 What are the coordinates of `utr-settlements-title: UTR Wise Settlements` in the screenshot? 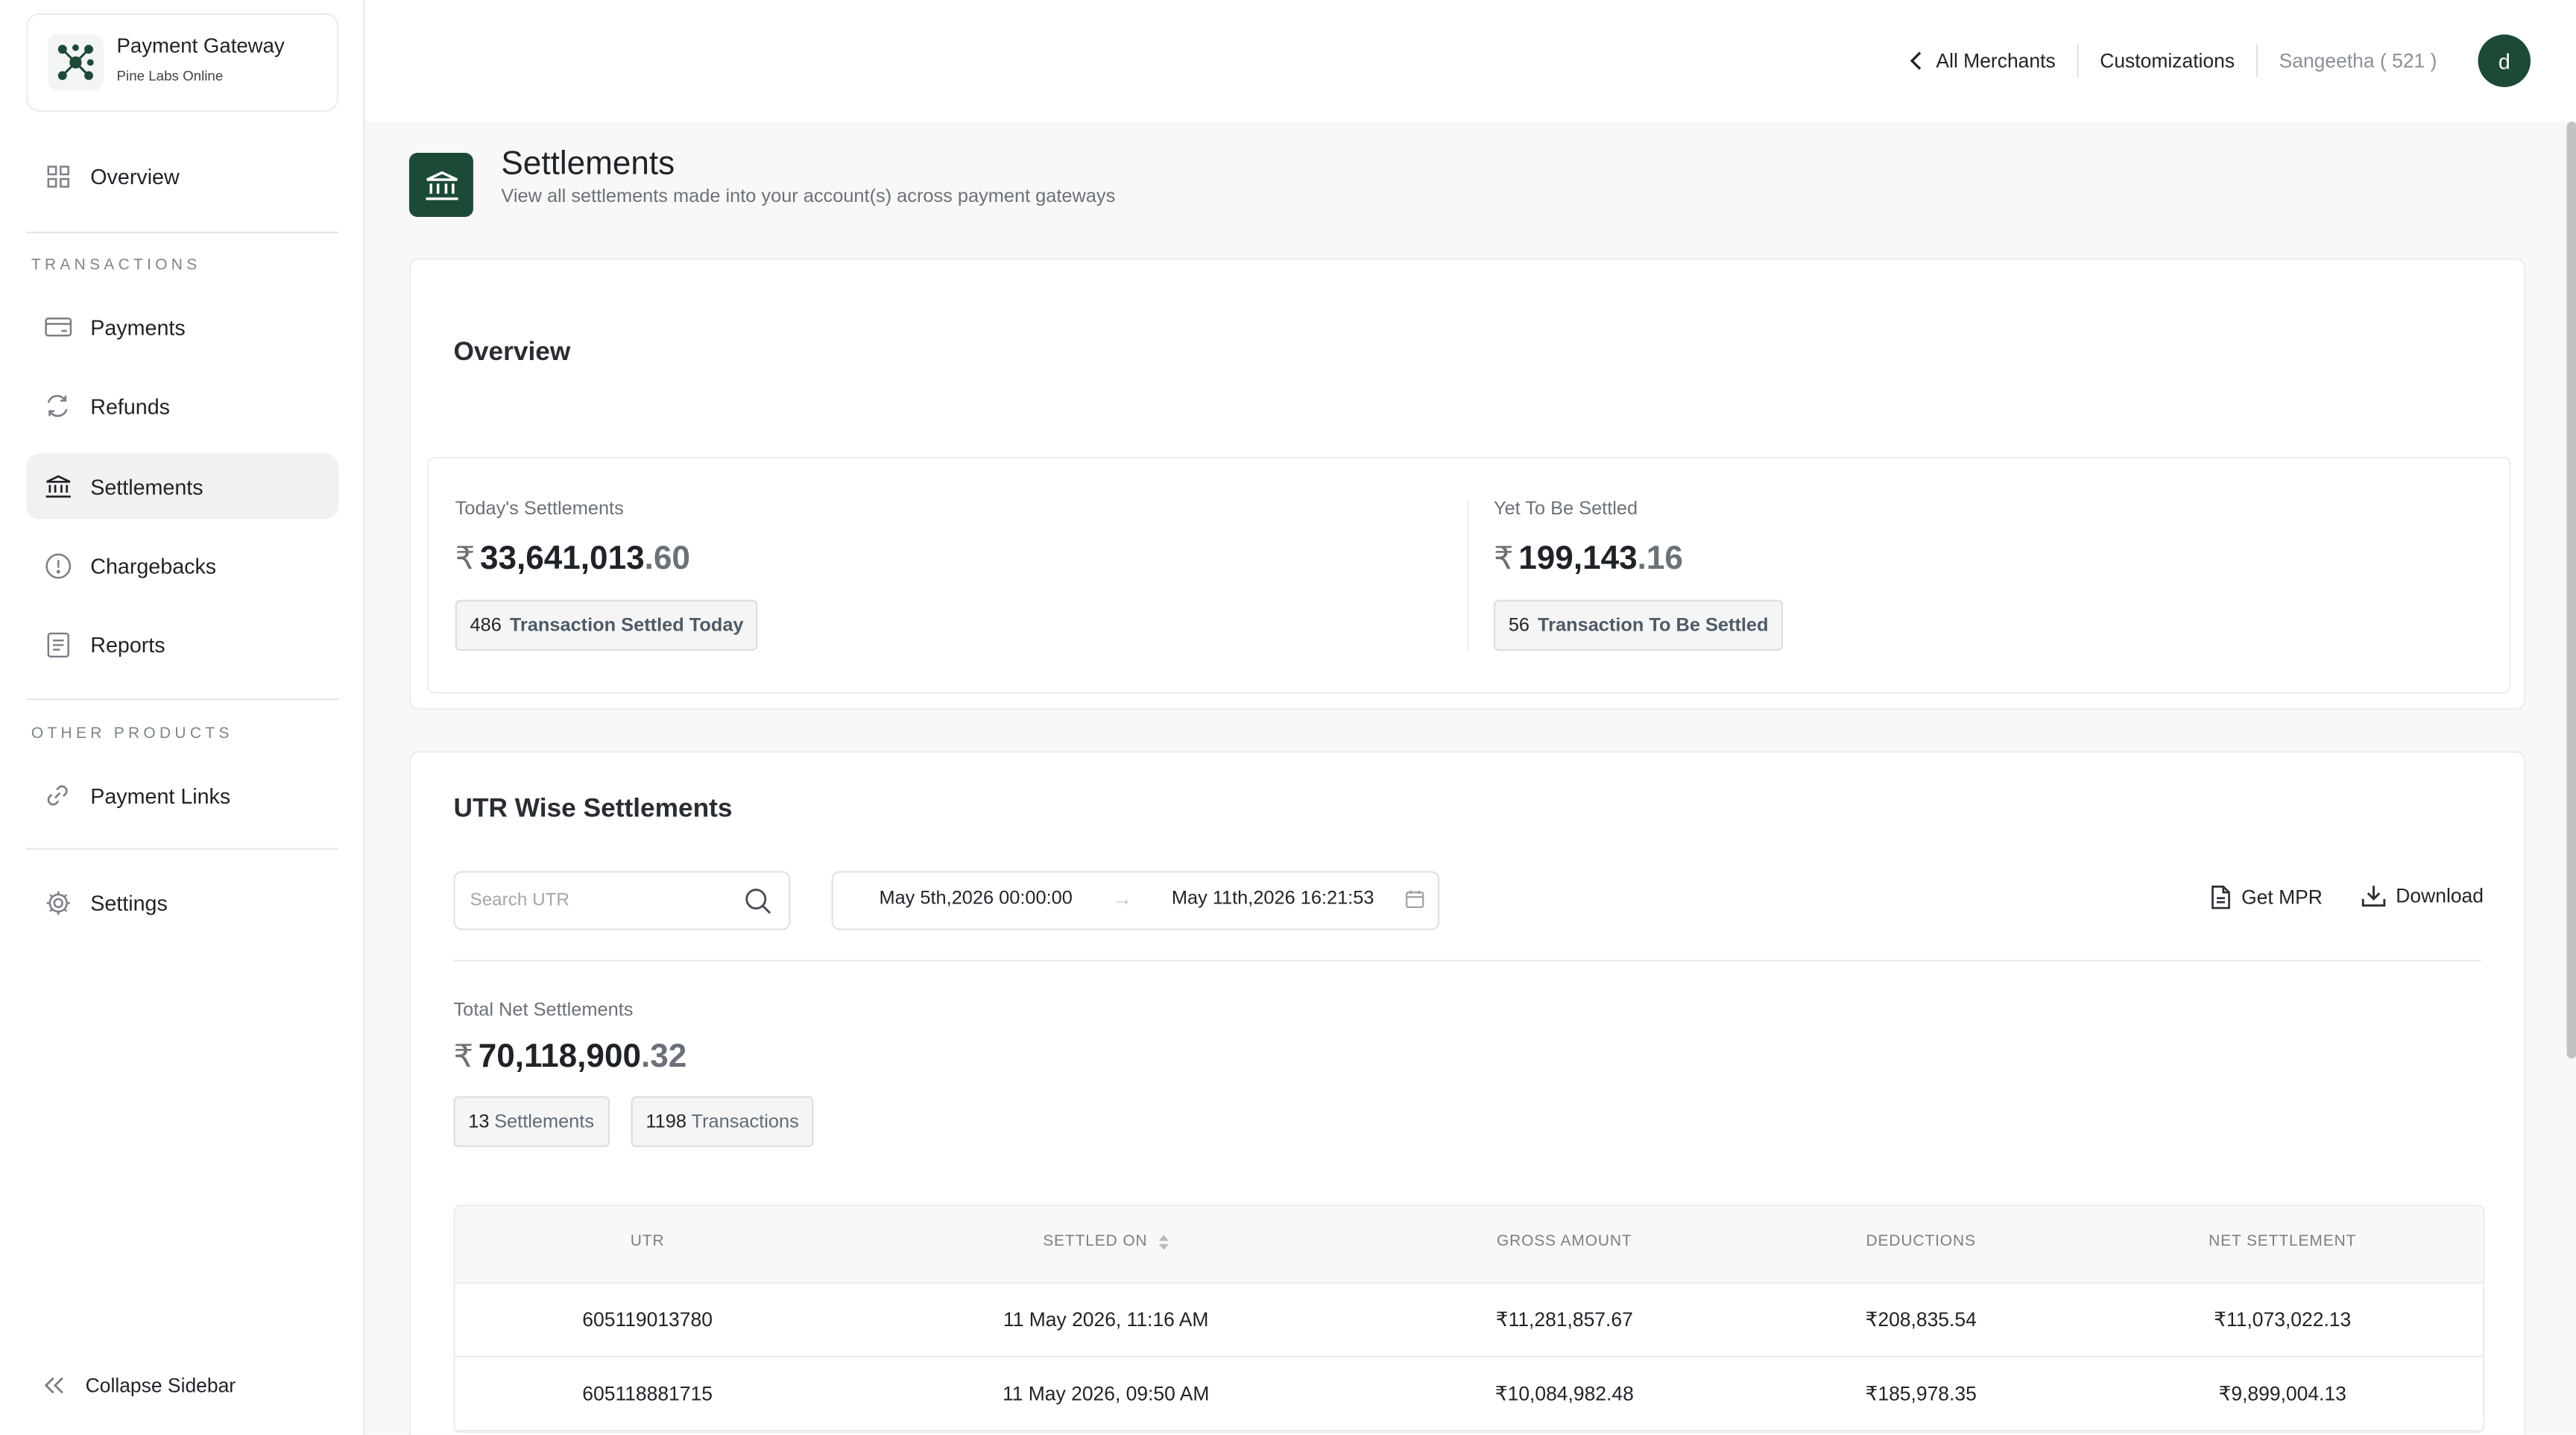 It's located at (593, 810).